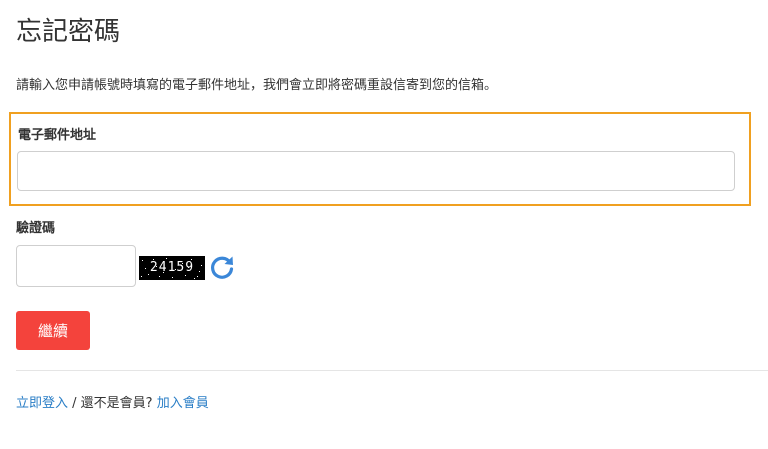 This screenshot has width=768, height=449. What do you see at coordinates (42, 403) in the screenshot?
I see `login-link: 立即登入` at bounding box center [42, 403].